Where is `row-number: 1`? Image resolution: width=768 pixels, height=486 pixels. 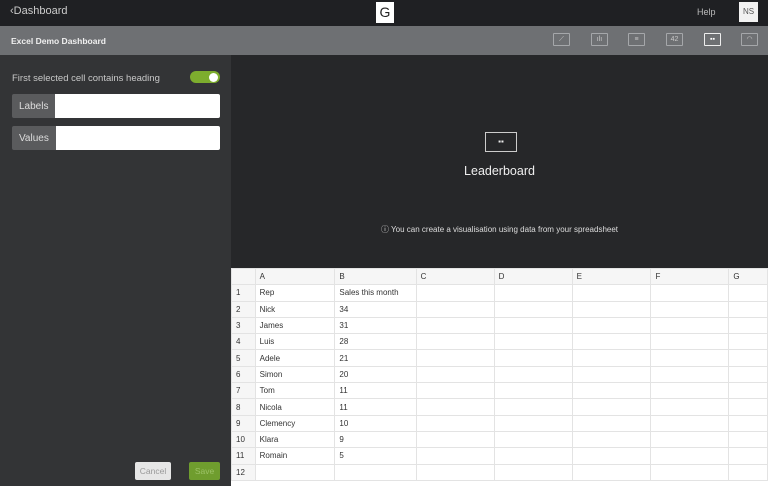 row-number: 1 is located at coordinates (243, 293).